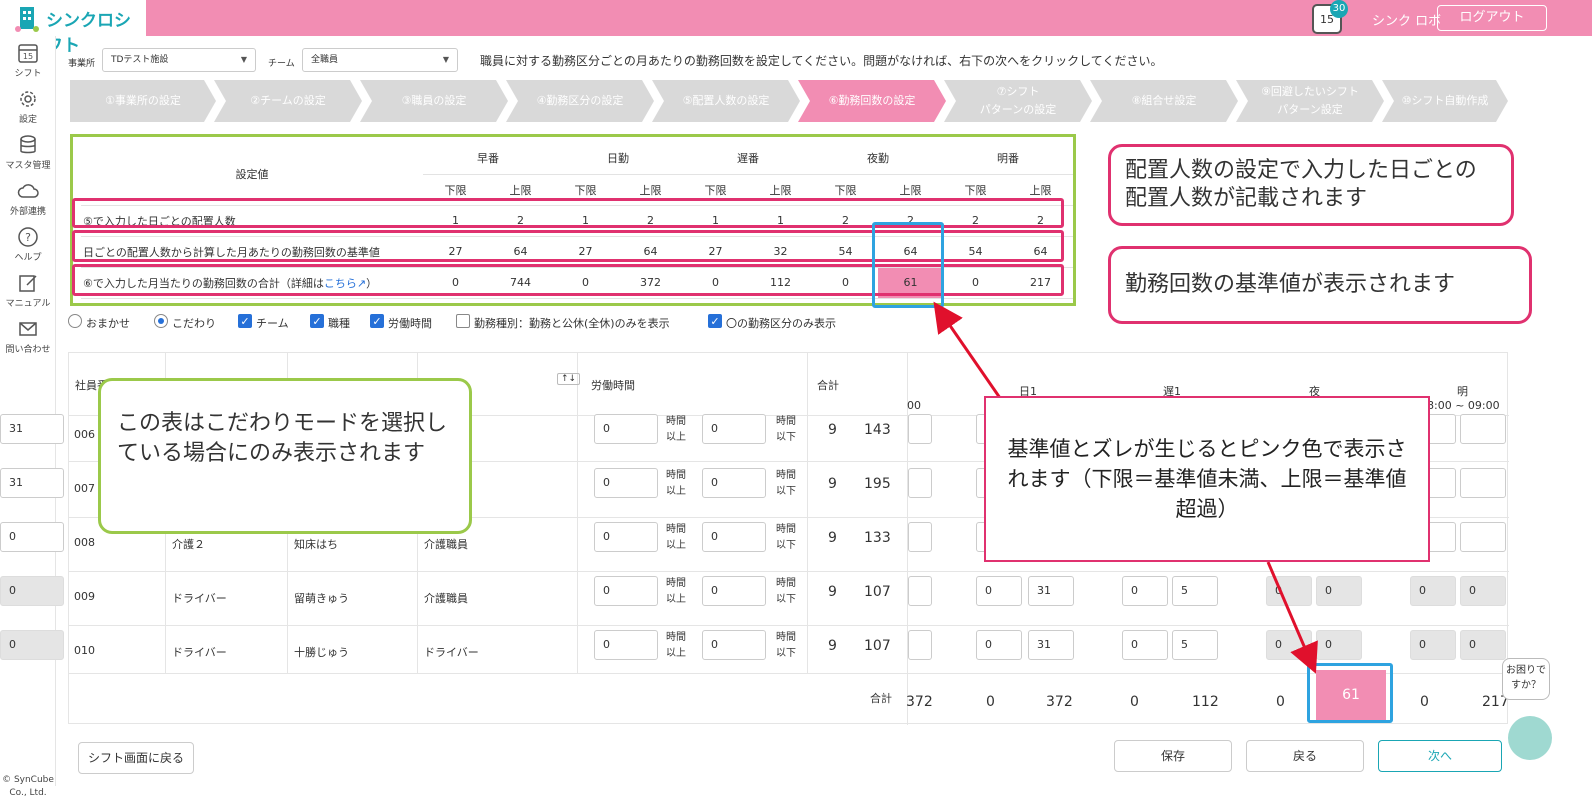 The height and width of the screenshot is (800, 1592). What do you see at coordinates (136, 758) in the screenshot?
I see `back-to-shift-button: シフト画面に戻る` at bounding box center [136, 758].